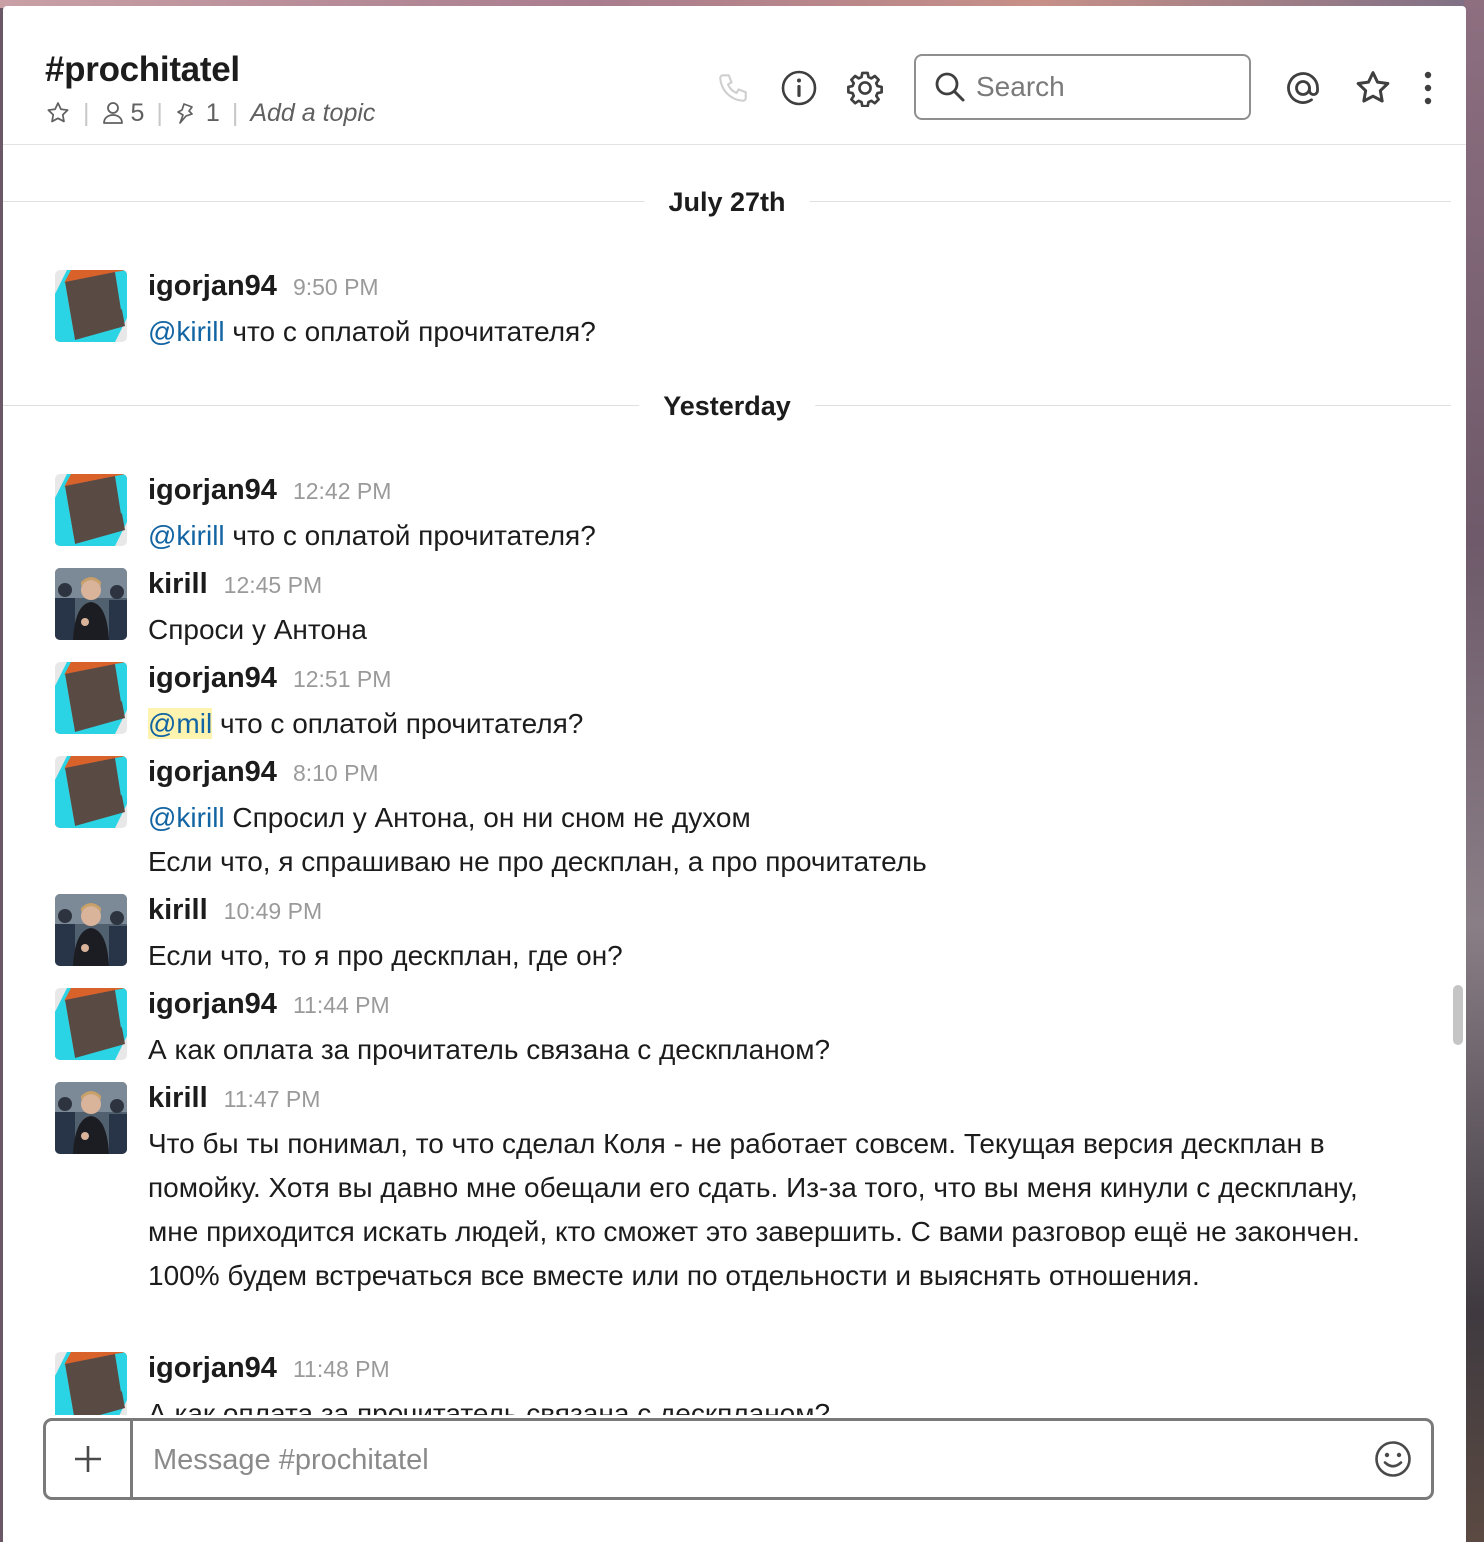  Describe the element at coordinates (336, 287) in the screenshot. I see `message-timestamp: 9:50 PM` at that location.